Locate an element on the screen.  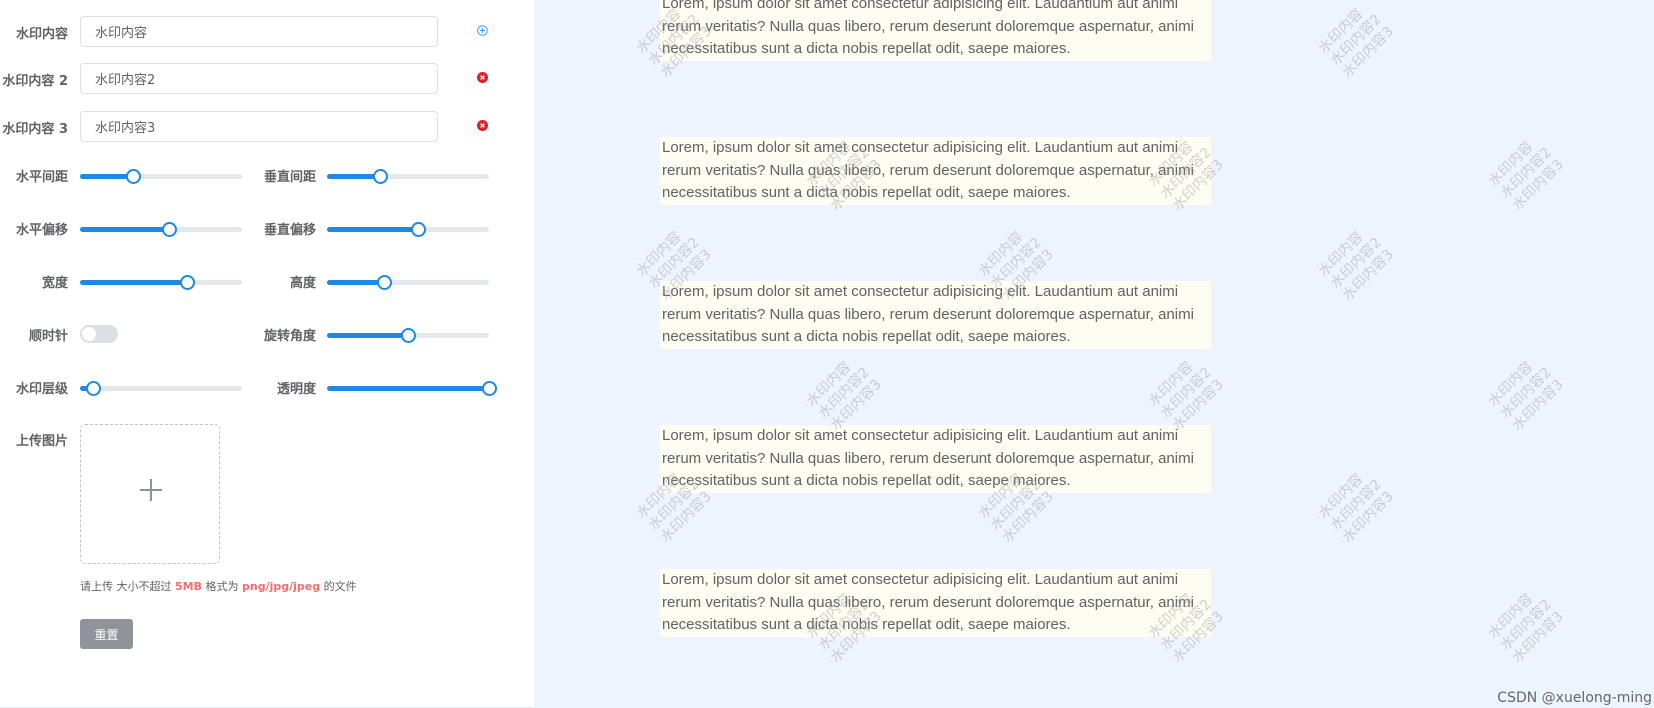
offset-y-slider is located at coordinates (408, 229).